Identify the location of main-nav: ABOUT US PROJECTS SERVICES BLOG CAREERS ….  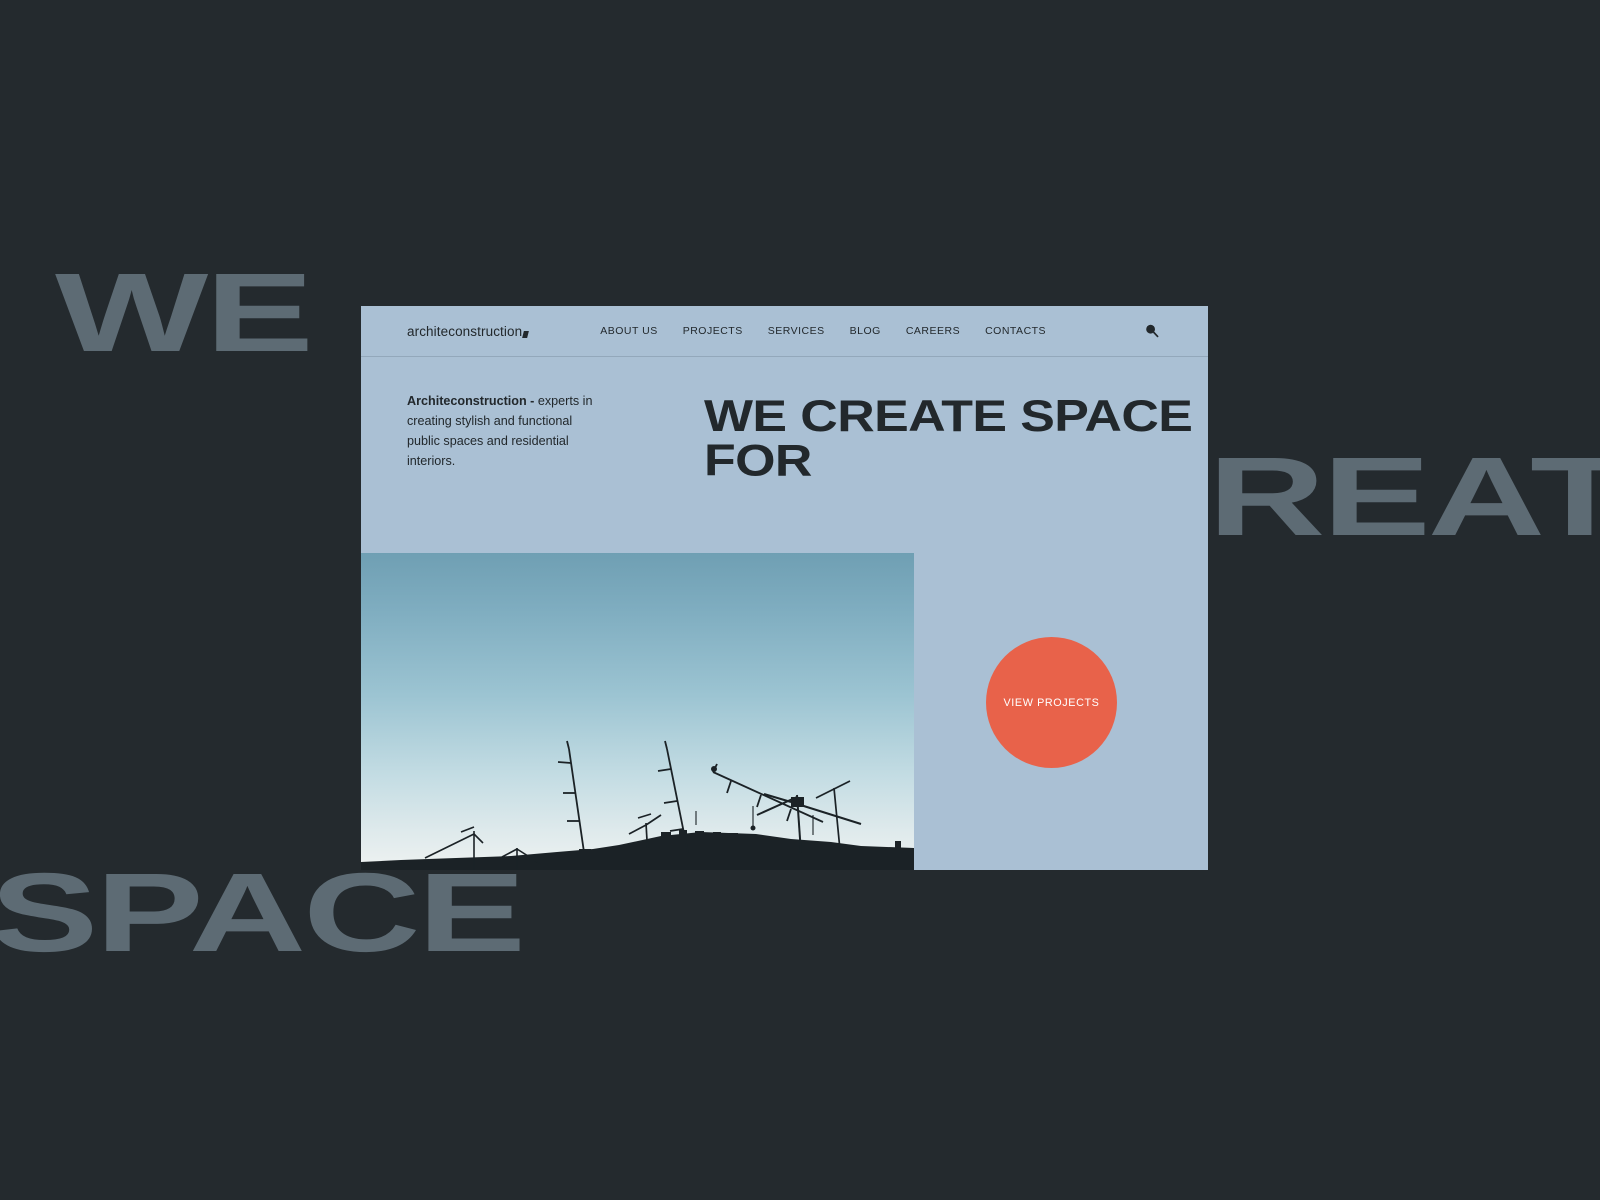
(823, 331).